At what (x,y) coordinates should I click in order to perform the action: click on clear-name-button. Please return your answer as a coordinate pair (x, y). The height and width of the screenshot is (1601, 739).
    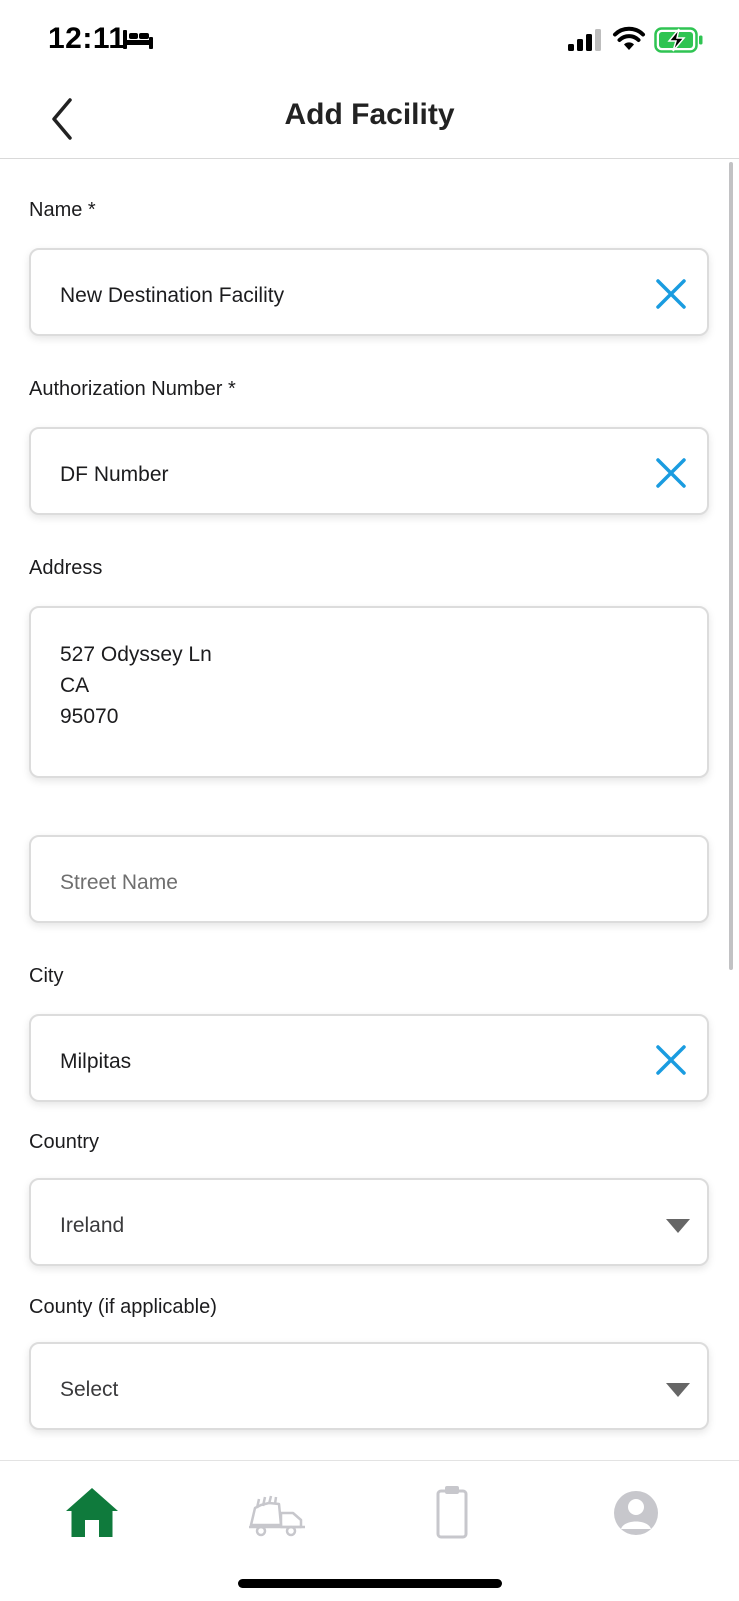
    Looking at the image, I should click on (671, 294).